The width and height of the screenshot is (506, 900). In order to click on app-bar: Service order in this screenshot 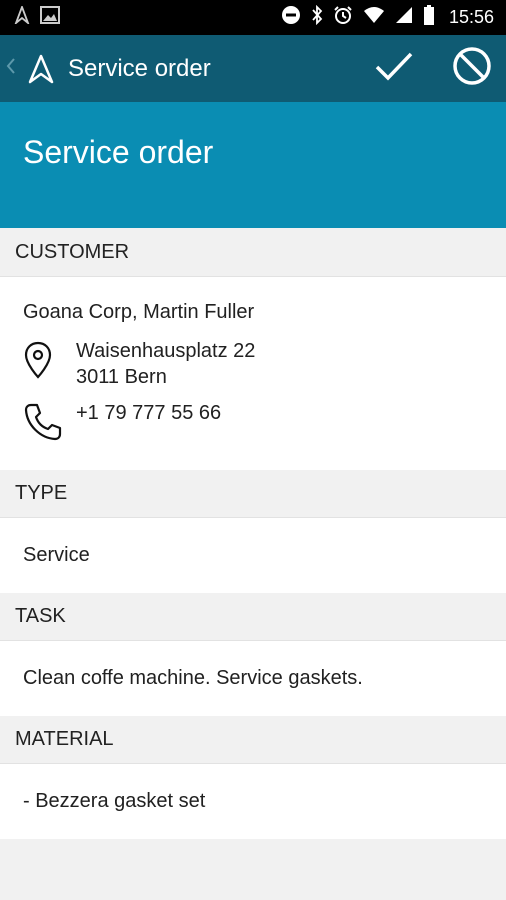, I will do `click(253, 68)`.